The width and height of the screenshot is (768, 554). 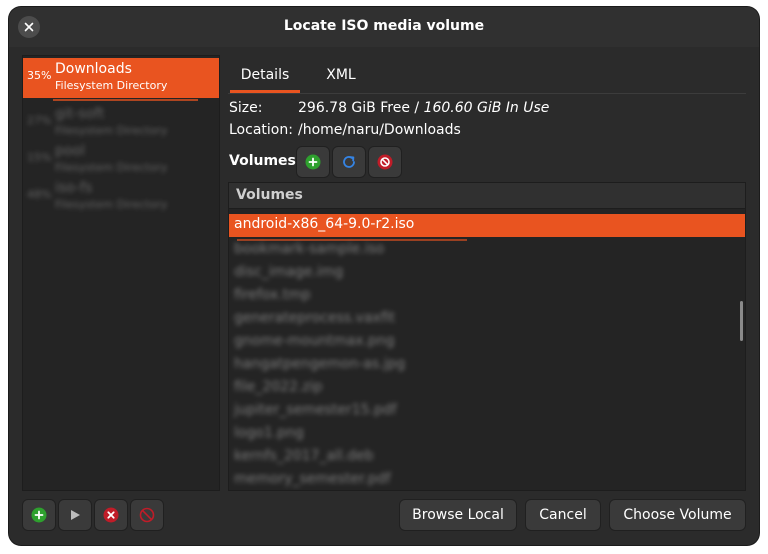 What do you see at coordinates (261, 130) in the screenshot?
I see `location-label: Location:` at bounding box center [261, 130].